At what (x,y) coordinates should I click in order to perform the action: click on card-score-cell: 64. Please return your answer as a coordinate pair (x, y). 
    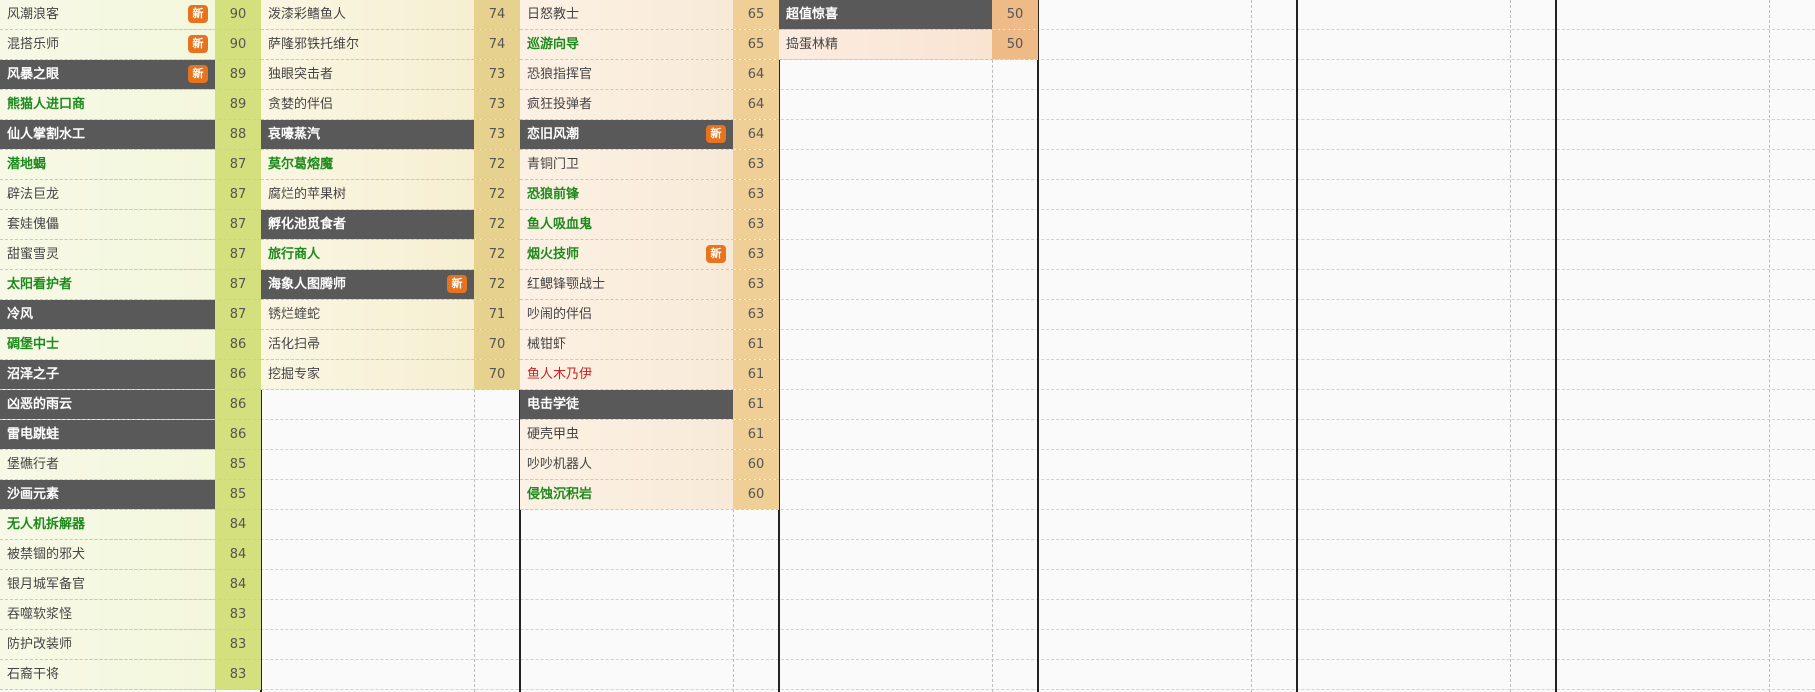
    Looking at the image, I should click on (756, 74).